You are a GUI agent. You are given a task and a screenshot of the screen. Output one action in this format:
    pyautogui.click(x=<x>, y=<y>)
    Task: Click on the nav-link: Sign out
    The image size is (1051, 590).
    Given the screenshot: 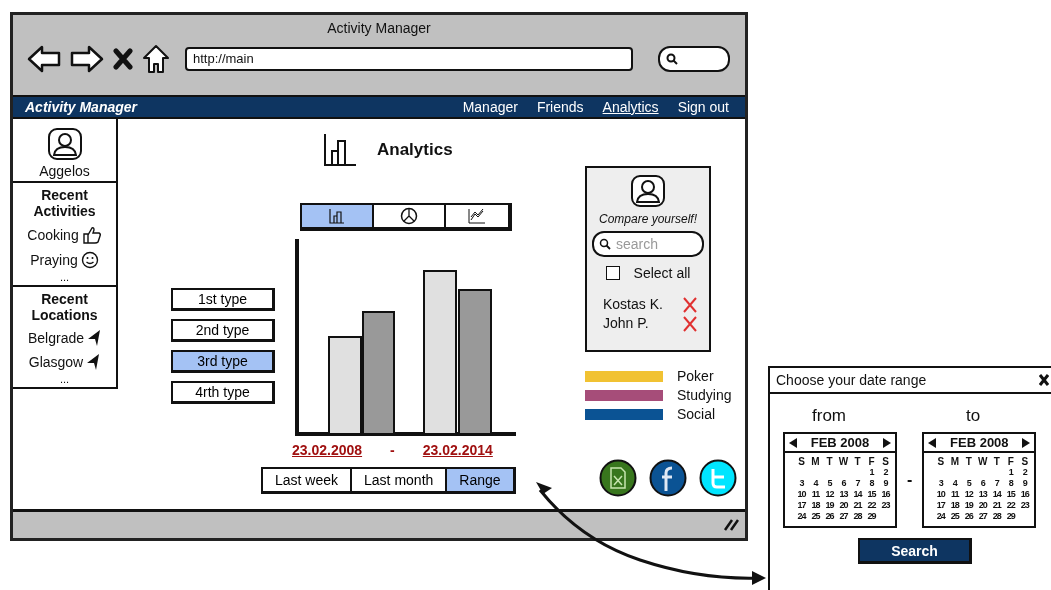 What is the action you would take?
    pyautogui.click(x=703, y=107)
    